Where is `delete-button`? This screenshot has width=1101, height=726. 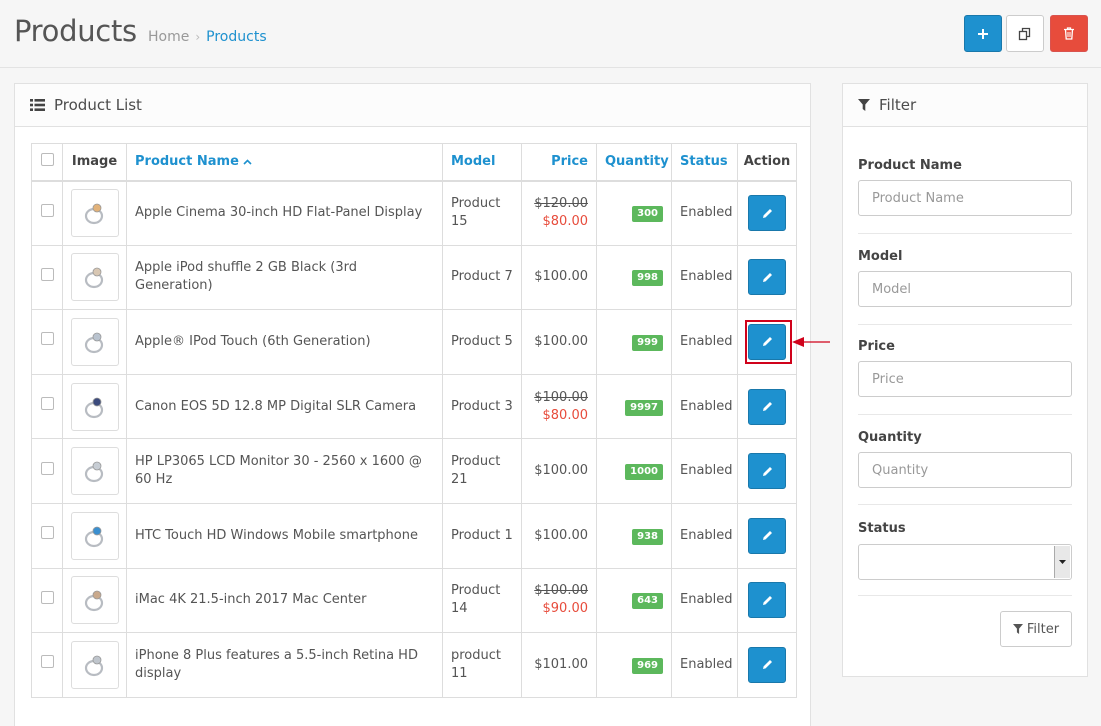 delete-button is located at coordinates (1069, 33).